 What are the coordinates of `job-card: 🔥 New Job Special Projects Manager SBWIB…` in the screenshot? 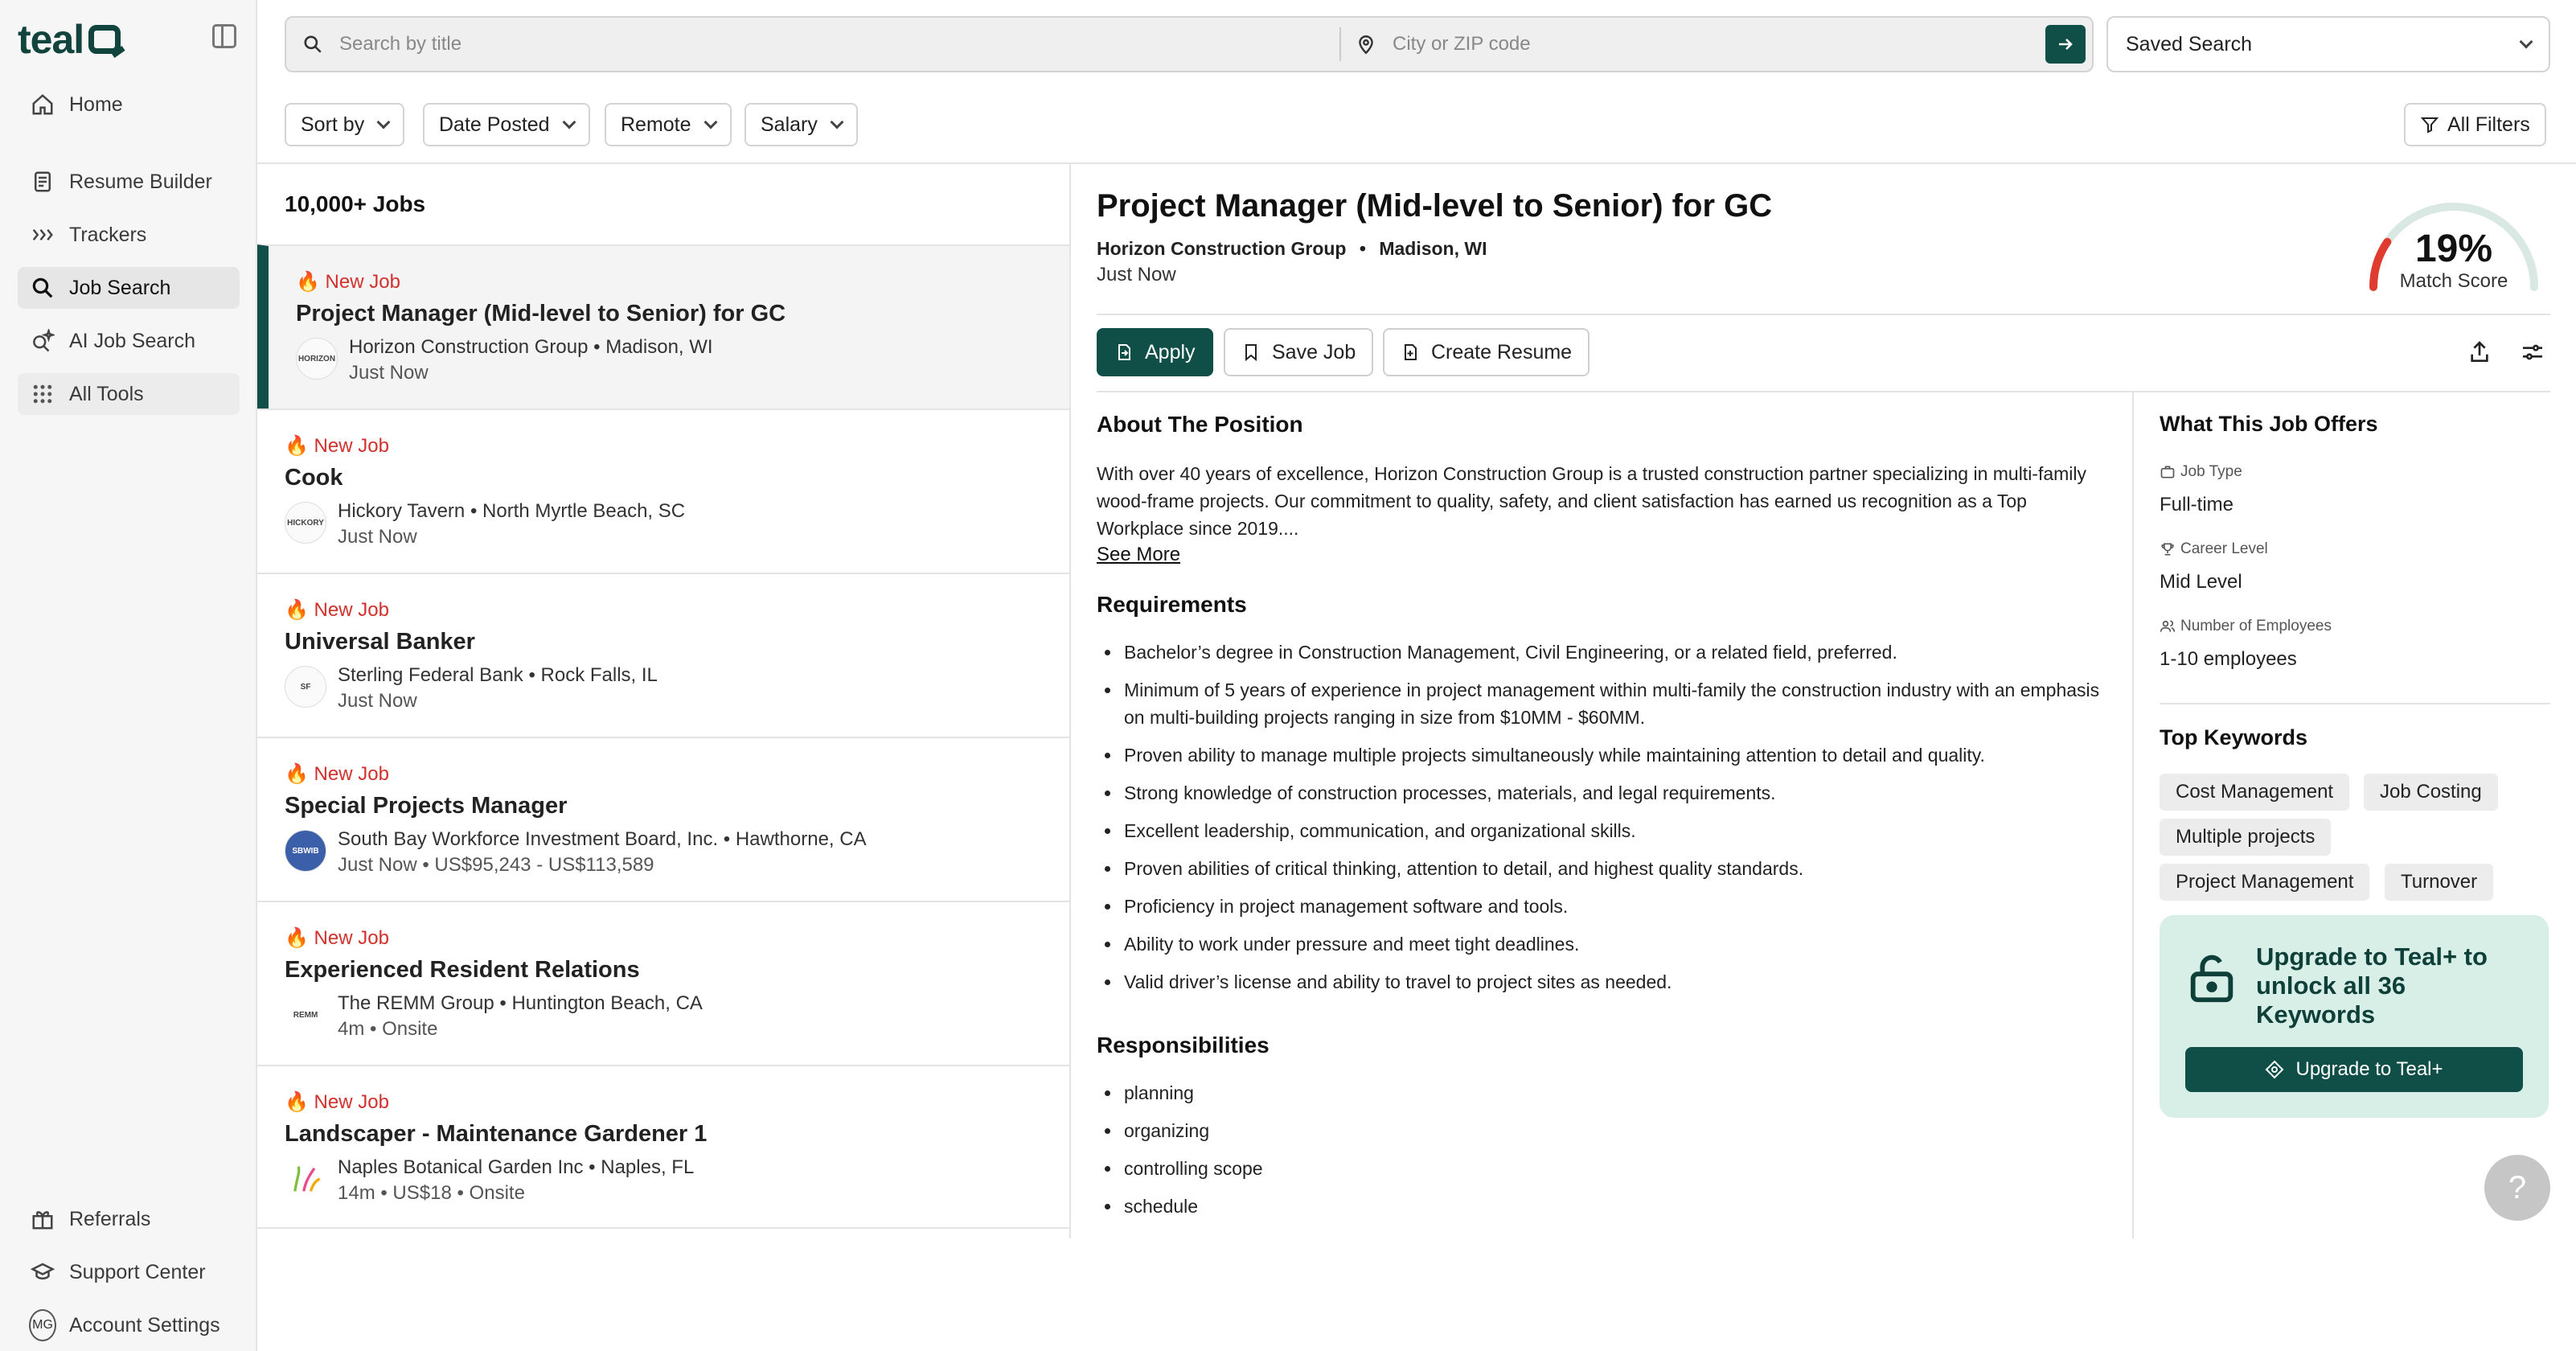 It's located at (663, 819).